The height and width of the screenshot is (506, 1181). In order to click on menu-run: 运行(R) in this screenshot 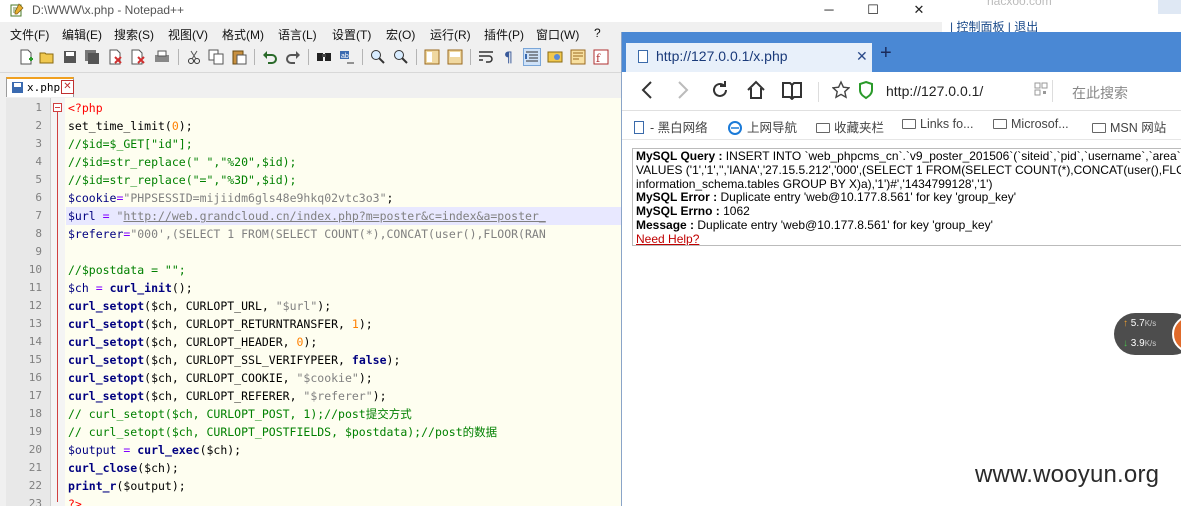, I will do `click(450, 34)`.